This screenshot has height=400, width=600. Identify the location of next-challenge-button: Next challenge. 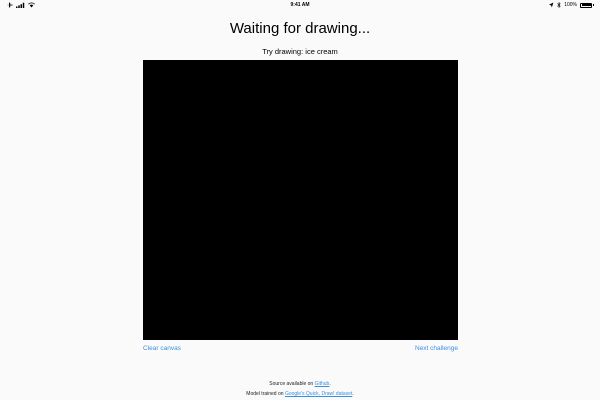
(436, 348).